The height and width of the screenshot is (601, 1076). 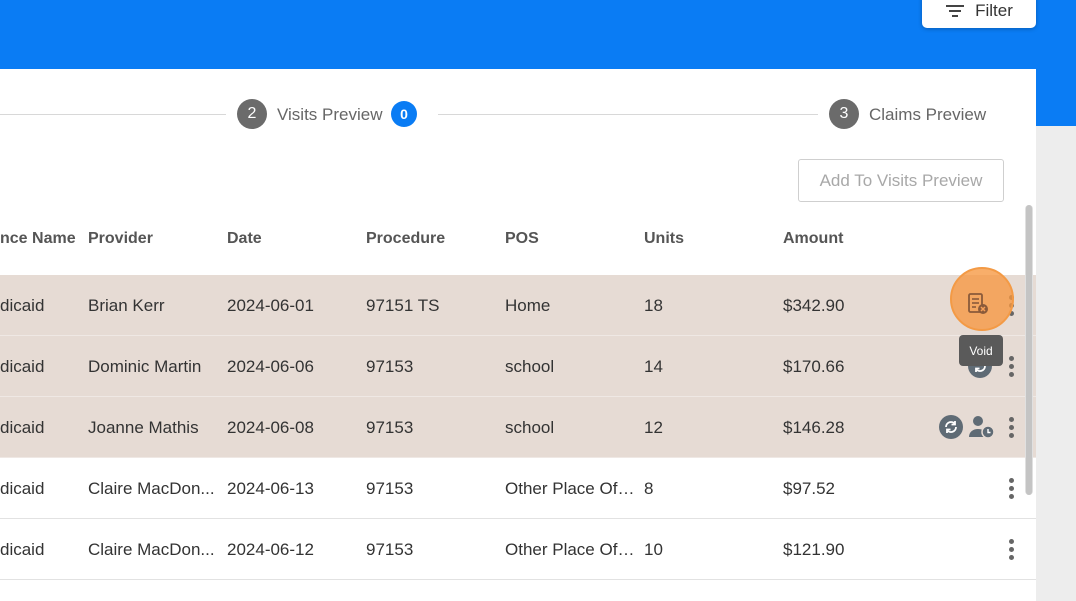 What do you see at coordinates (270, 305) in the screenshot?
I see `cell-date: 2024-06-01` at bounding box center [270, 305].